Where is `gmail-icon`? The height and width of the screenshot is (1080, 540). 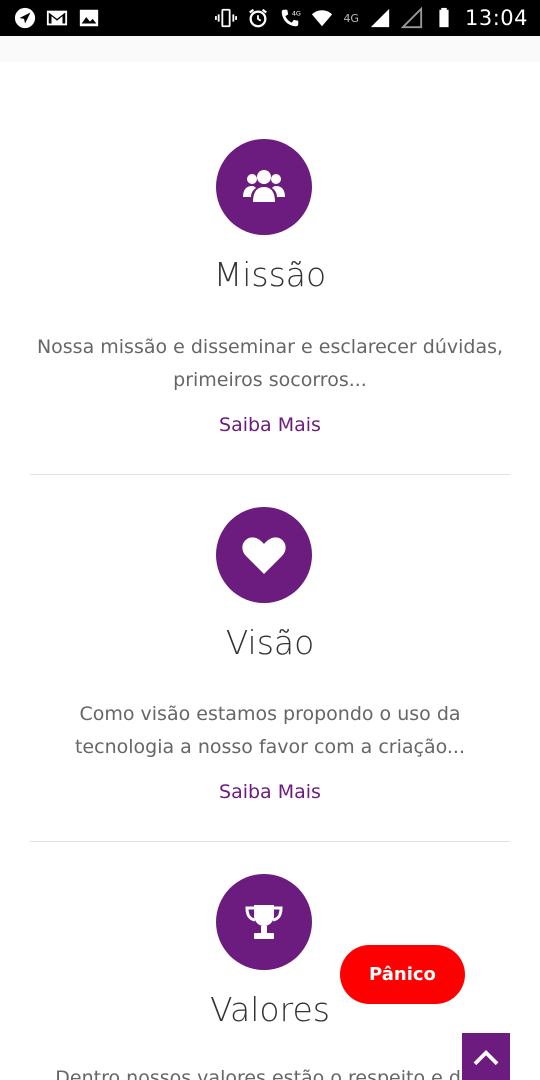 gmail-icon is located at coordinates (57, 18).